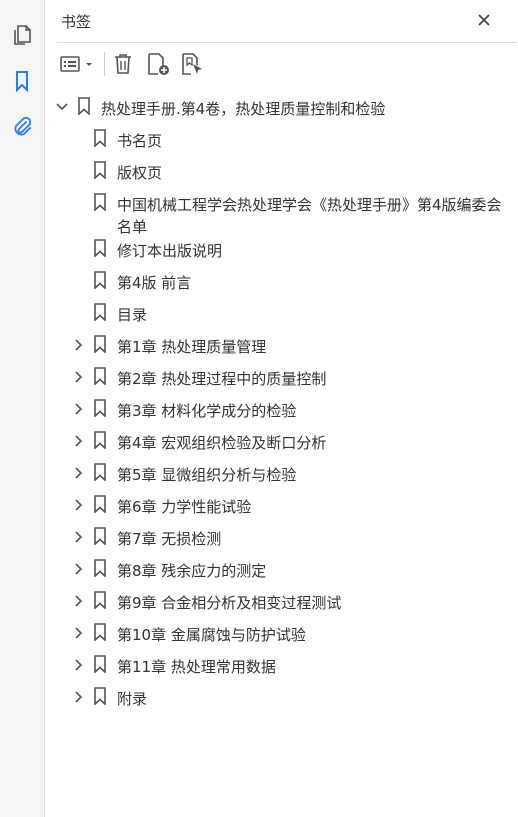 Image resolution: width=518 pixels, height=817 pixels. What do you see at coordinates (170, 251) in the screenshot?
I see `bookmark-label: 修订本出版说明` at bounding box center [170, 251].